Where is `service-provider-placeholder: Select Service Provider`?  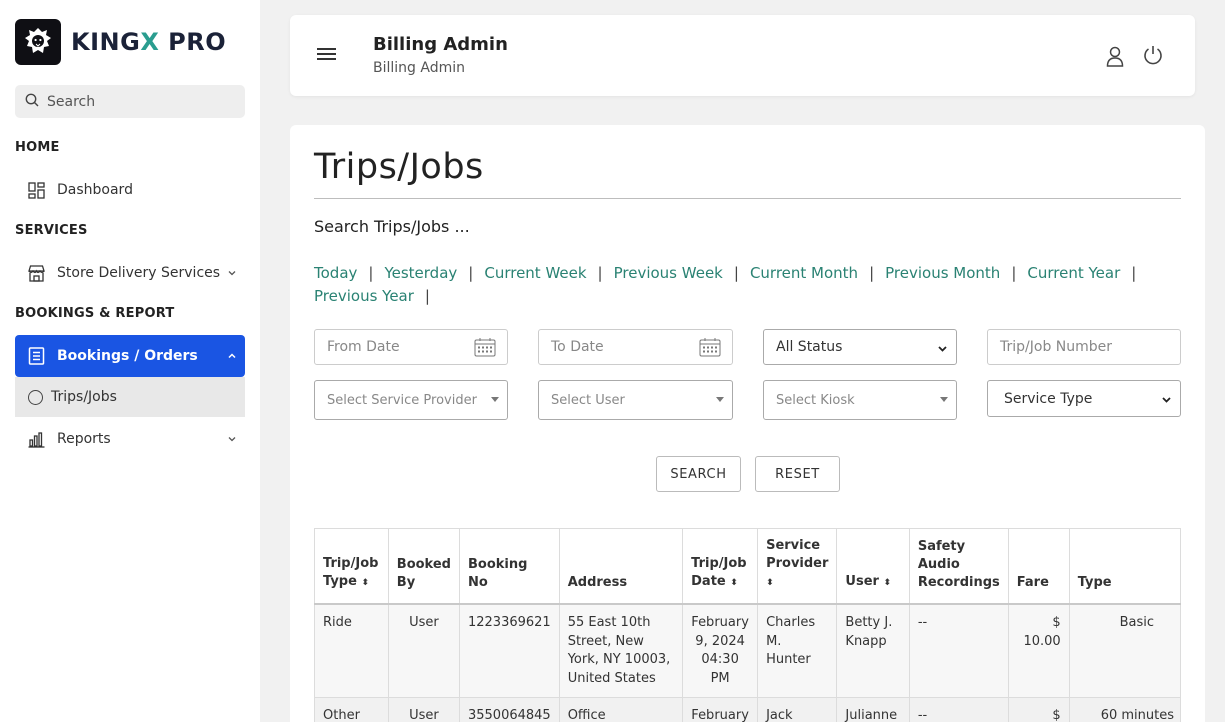 service-provider-placeholder: Select Service Provider is located at coordinates (402, 400).